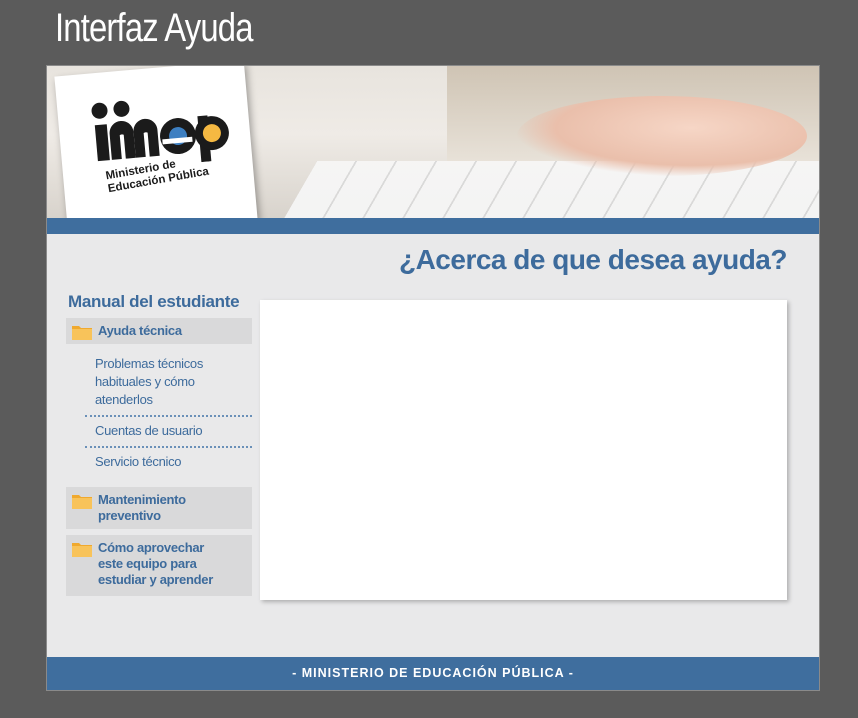 This screenshot has width=858, height=718. Describe the element at coordinates (168, 430) in the screenshot. I see `sub-item-cuentas: Cuentas de usuario` at that location.